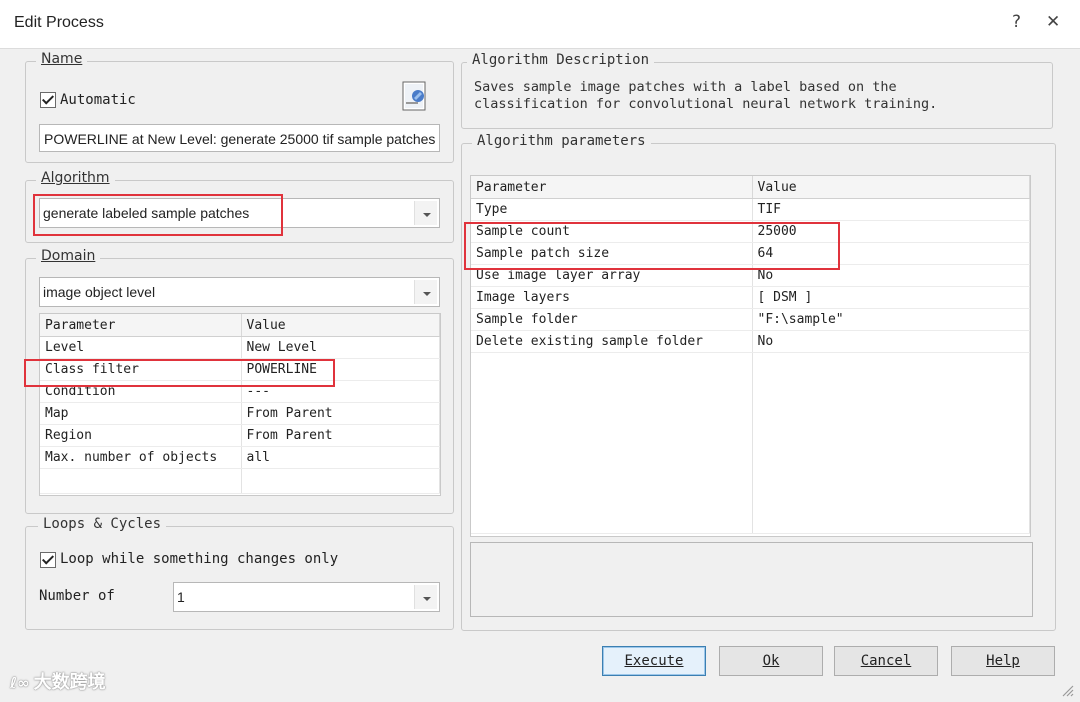  Describe the element at coordinates (612, 297) in the screenshot. I see `param-name: Image layers` at that location.